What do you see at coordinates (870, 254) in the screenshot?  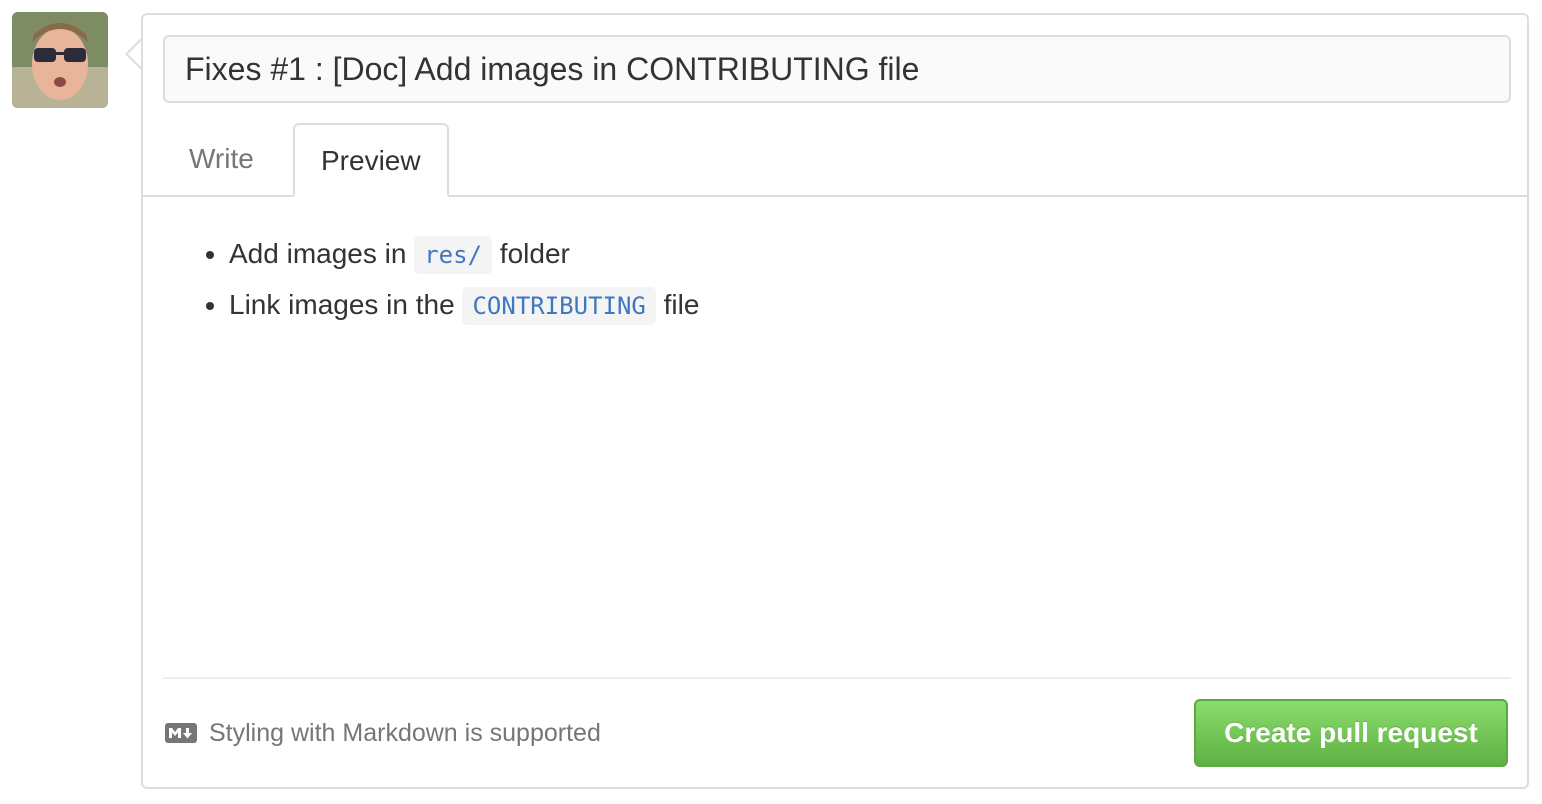 I see `list-item: Add images in res/ folder` at bounding box center [870, 254].